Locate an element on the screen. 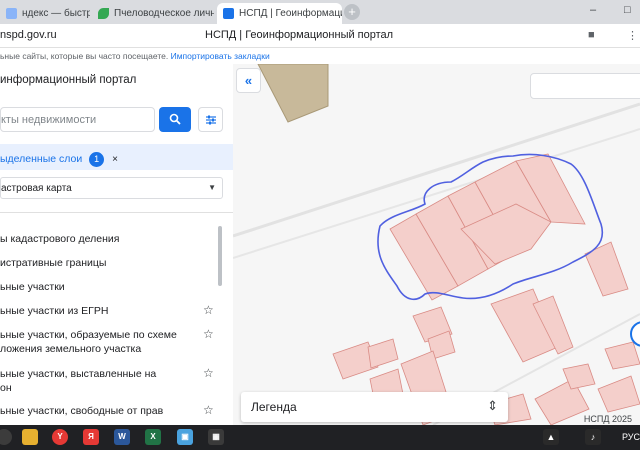 The image size is (640, 450). tab-yandex-search: ндекс — быстрый поиск is located at coordinates (45, 13).